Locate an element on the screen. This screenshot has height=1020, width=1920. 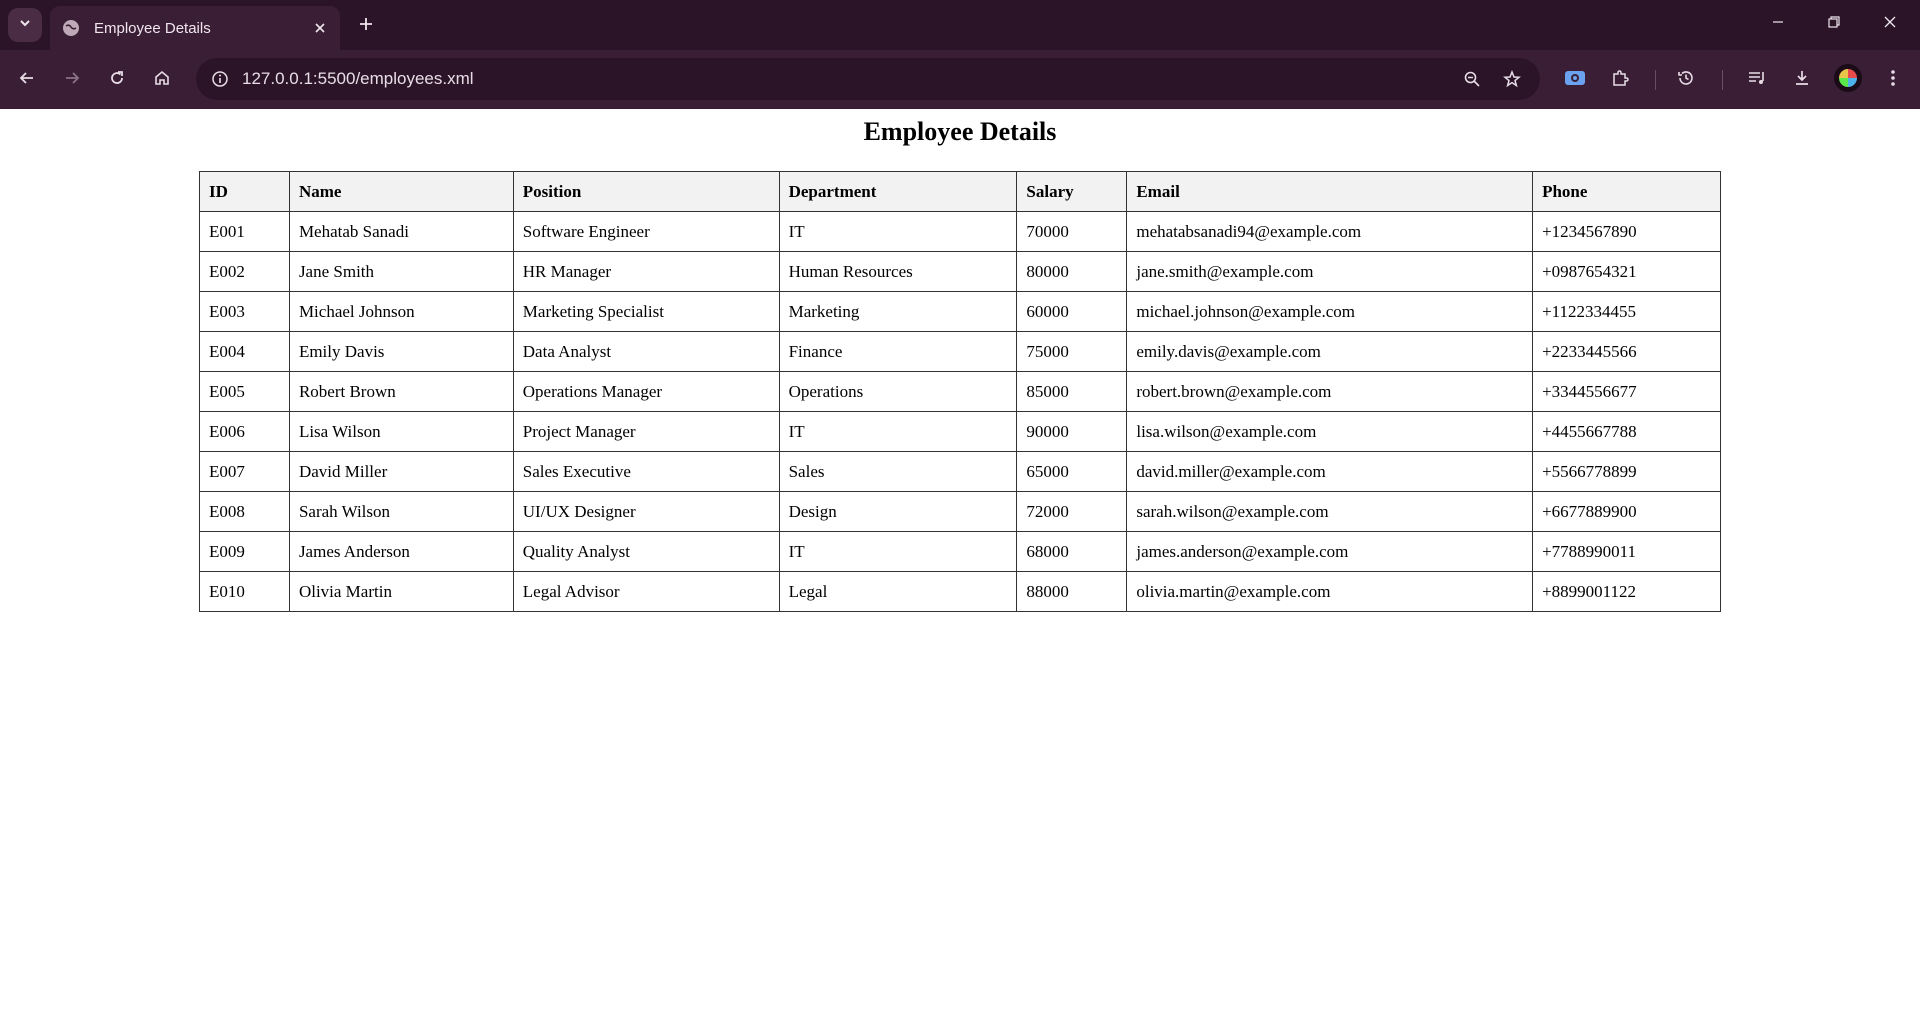
downloads-button is located at coordinates (1802, 80).